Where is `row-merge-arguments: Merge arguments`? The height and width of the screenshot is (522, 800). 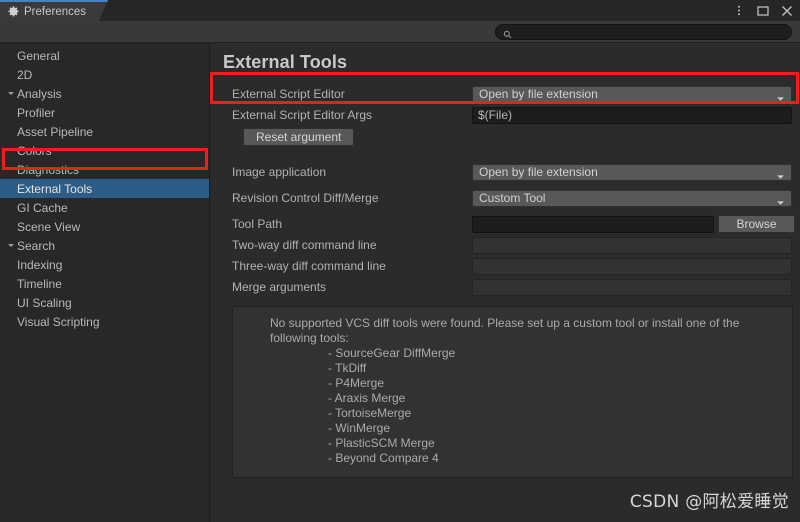
row-merge-arguments: Merge arguments is located at coordinates (506, 287).